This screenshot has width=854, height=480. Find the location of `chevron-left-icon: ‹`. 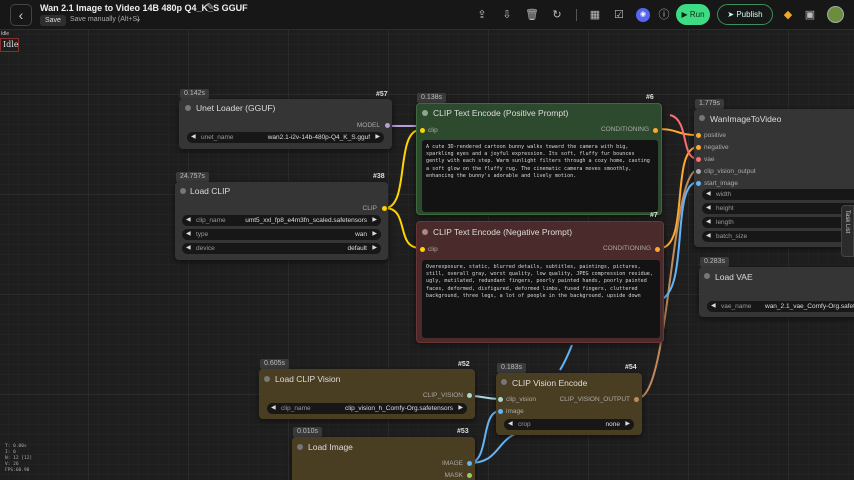

chevron-left-icon: ‹ is located at coordinates (21, 15).